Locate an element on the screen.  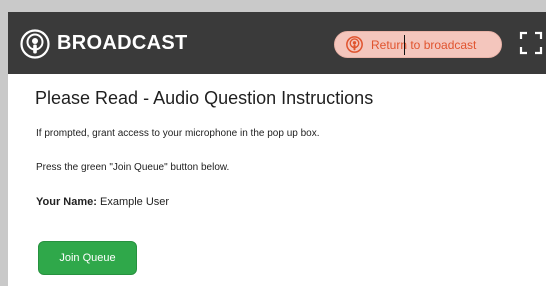
window-top-frame is located at coordinates (273, 6).